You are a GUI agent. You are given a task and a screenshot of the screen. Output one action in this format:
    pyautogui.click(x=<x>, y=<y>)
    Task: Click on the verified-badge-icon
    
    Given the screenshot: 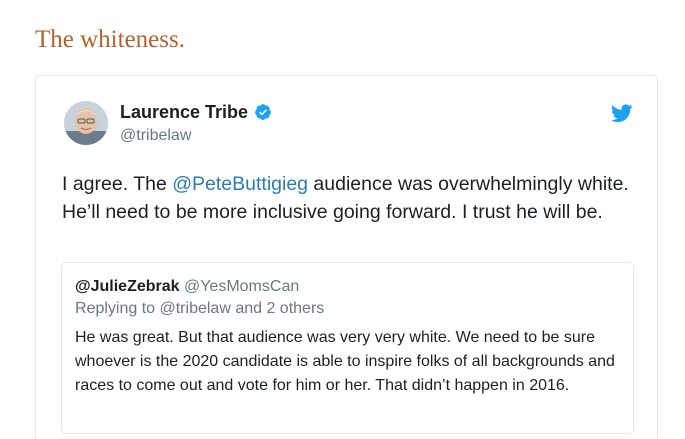 What is the action you would take?
    pyautogui.click(x=263, y=112)
    